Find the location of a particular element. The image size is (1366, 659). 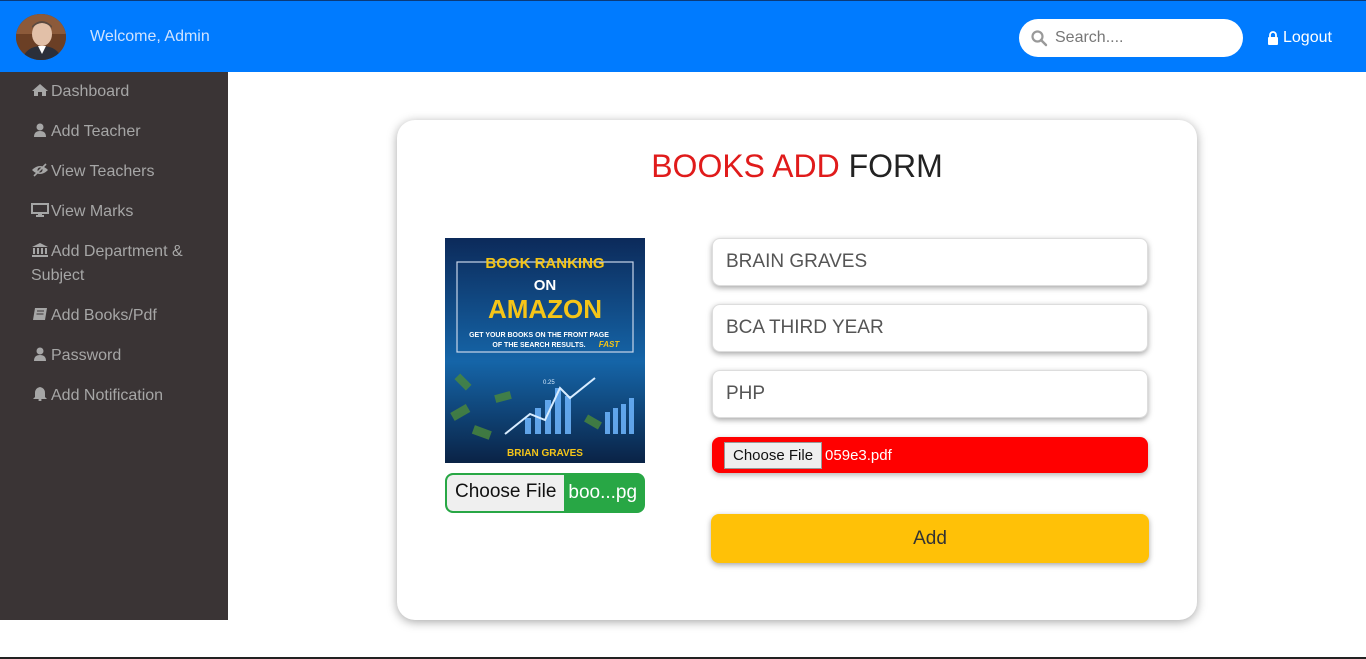

sidebar-item-label: Add Books/Pdf is located at coordinates (104, 315).